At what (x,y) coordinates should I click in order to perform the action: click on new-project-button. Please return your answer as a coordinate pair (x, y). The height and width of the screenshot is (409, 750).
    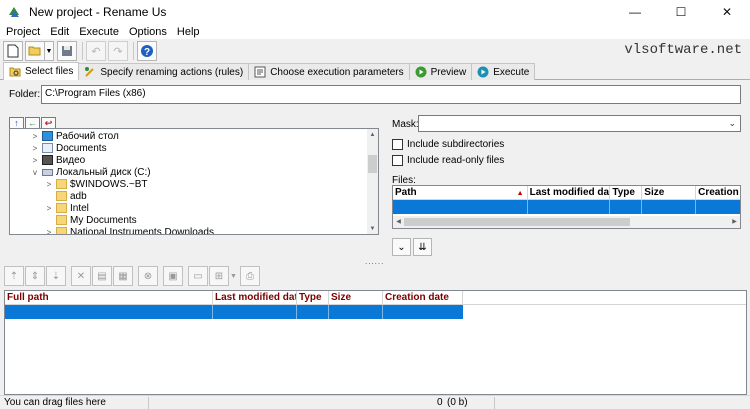
    Looking at the image, I should click on (13, 51).